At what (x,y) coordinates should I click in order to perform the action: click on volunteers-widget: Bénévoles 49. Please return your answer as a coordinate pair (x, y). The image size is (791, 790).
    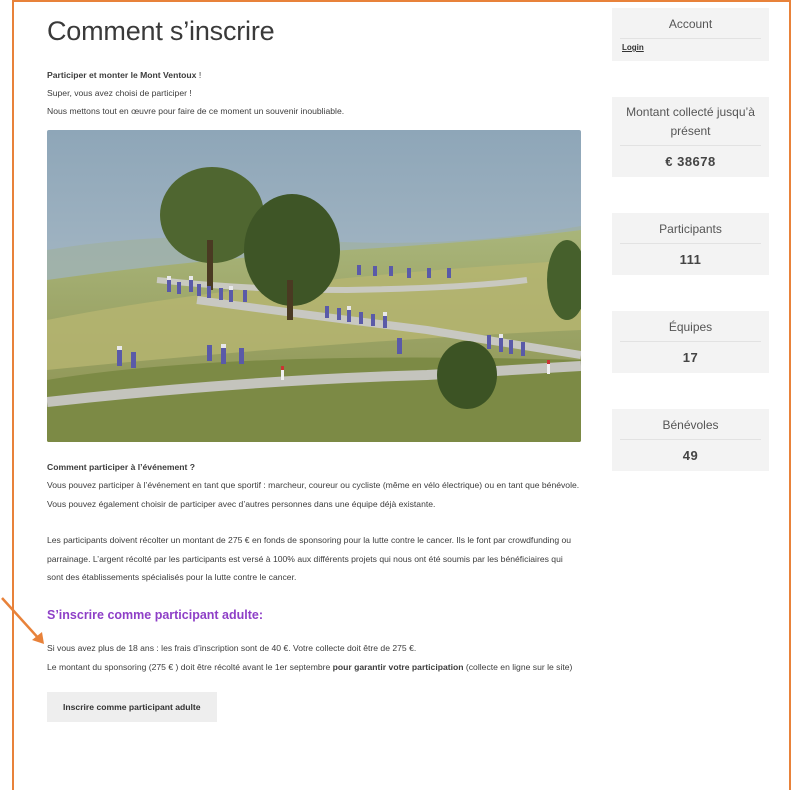
    Looking at the image, I should click on (690, 440).